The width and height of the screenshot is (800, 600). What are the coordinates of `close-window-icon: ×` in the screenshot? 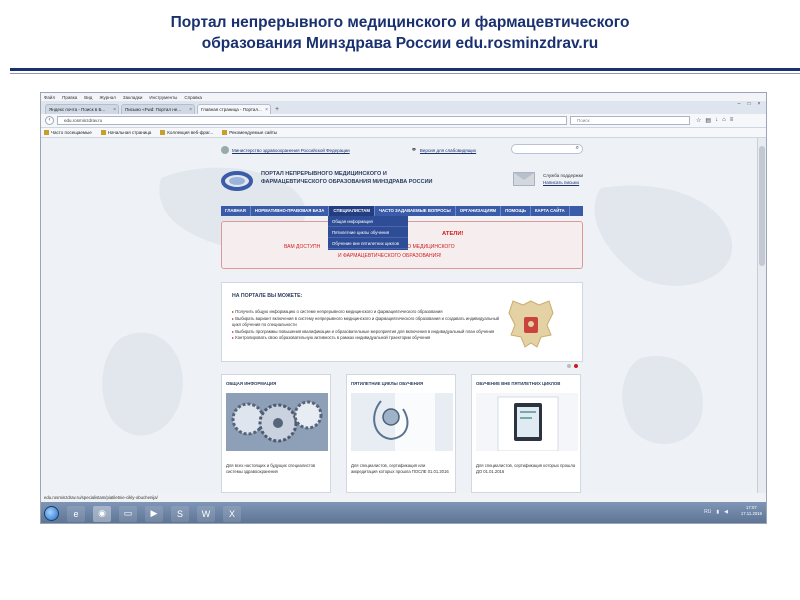 It's located at (759, 104).